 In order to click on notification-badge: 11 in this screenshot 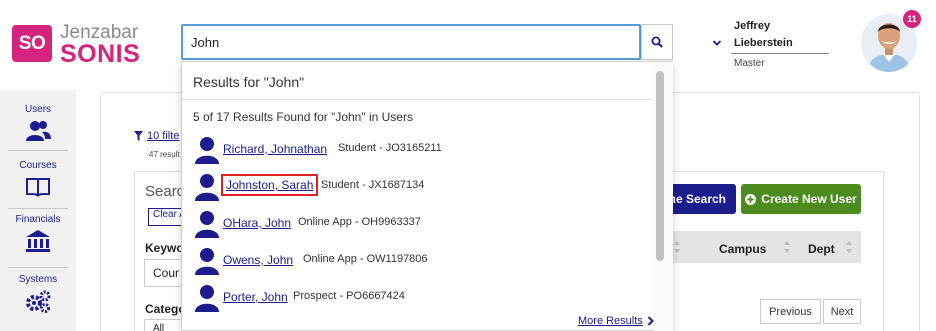, I will do `click(912, 19)`.